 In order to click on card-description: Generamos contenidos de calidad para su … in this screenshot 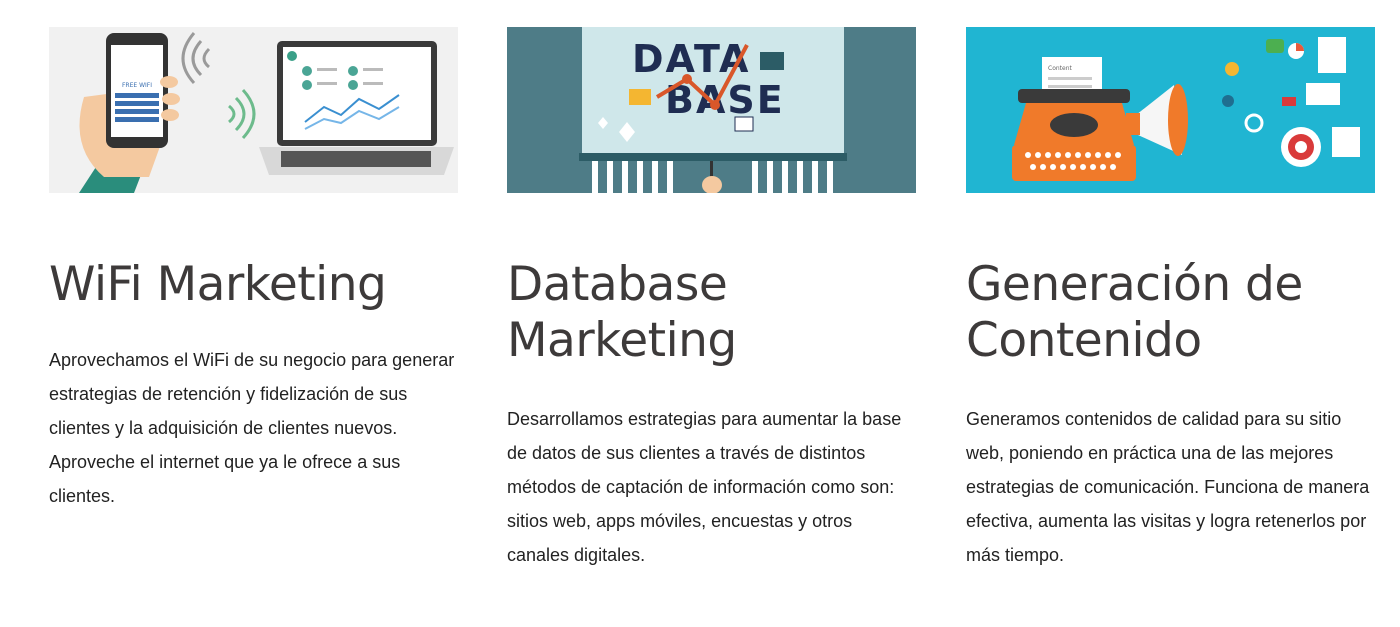, I will do `click(1168, 487)`.